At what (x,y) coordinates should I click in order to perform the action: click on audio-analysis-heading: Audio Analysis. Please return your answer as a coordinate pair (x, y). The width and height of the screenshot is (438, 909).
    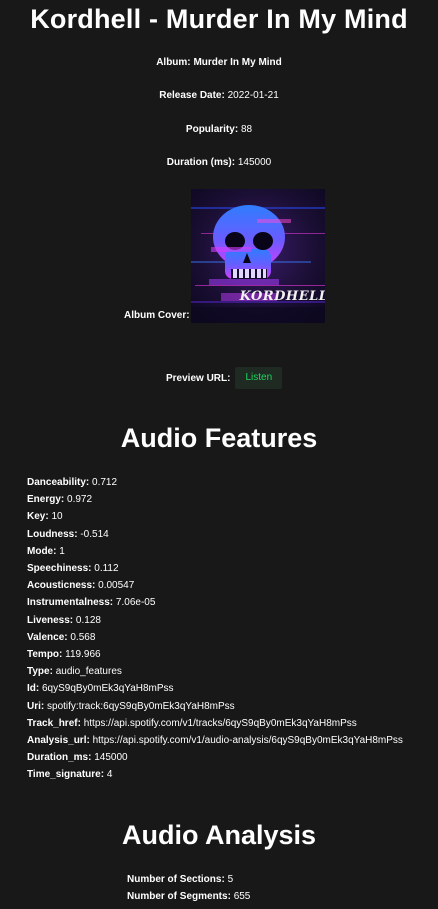
    Looking at the image, I should click on (219, 835).